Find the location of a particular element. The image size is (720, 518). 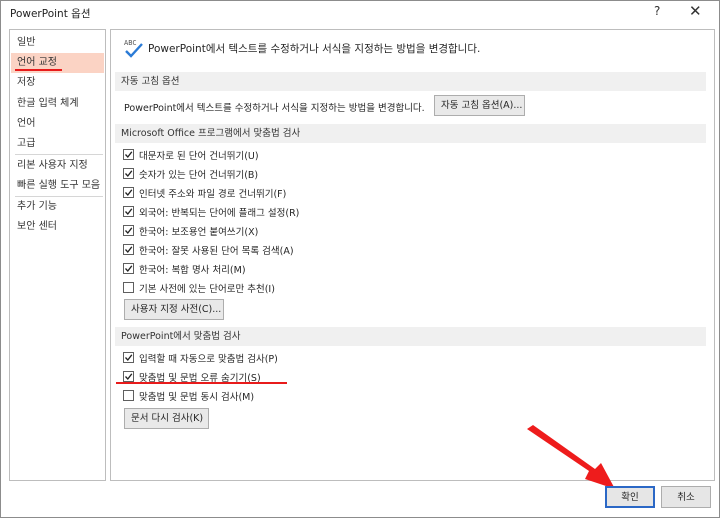

sidebar-item-language: 언어 is located at coordinates (57, 124).